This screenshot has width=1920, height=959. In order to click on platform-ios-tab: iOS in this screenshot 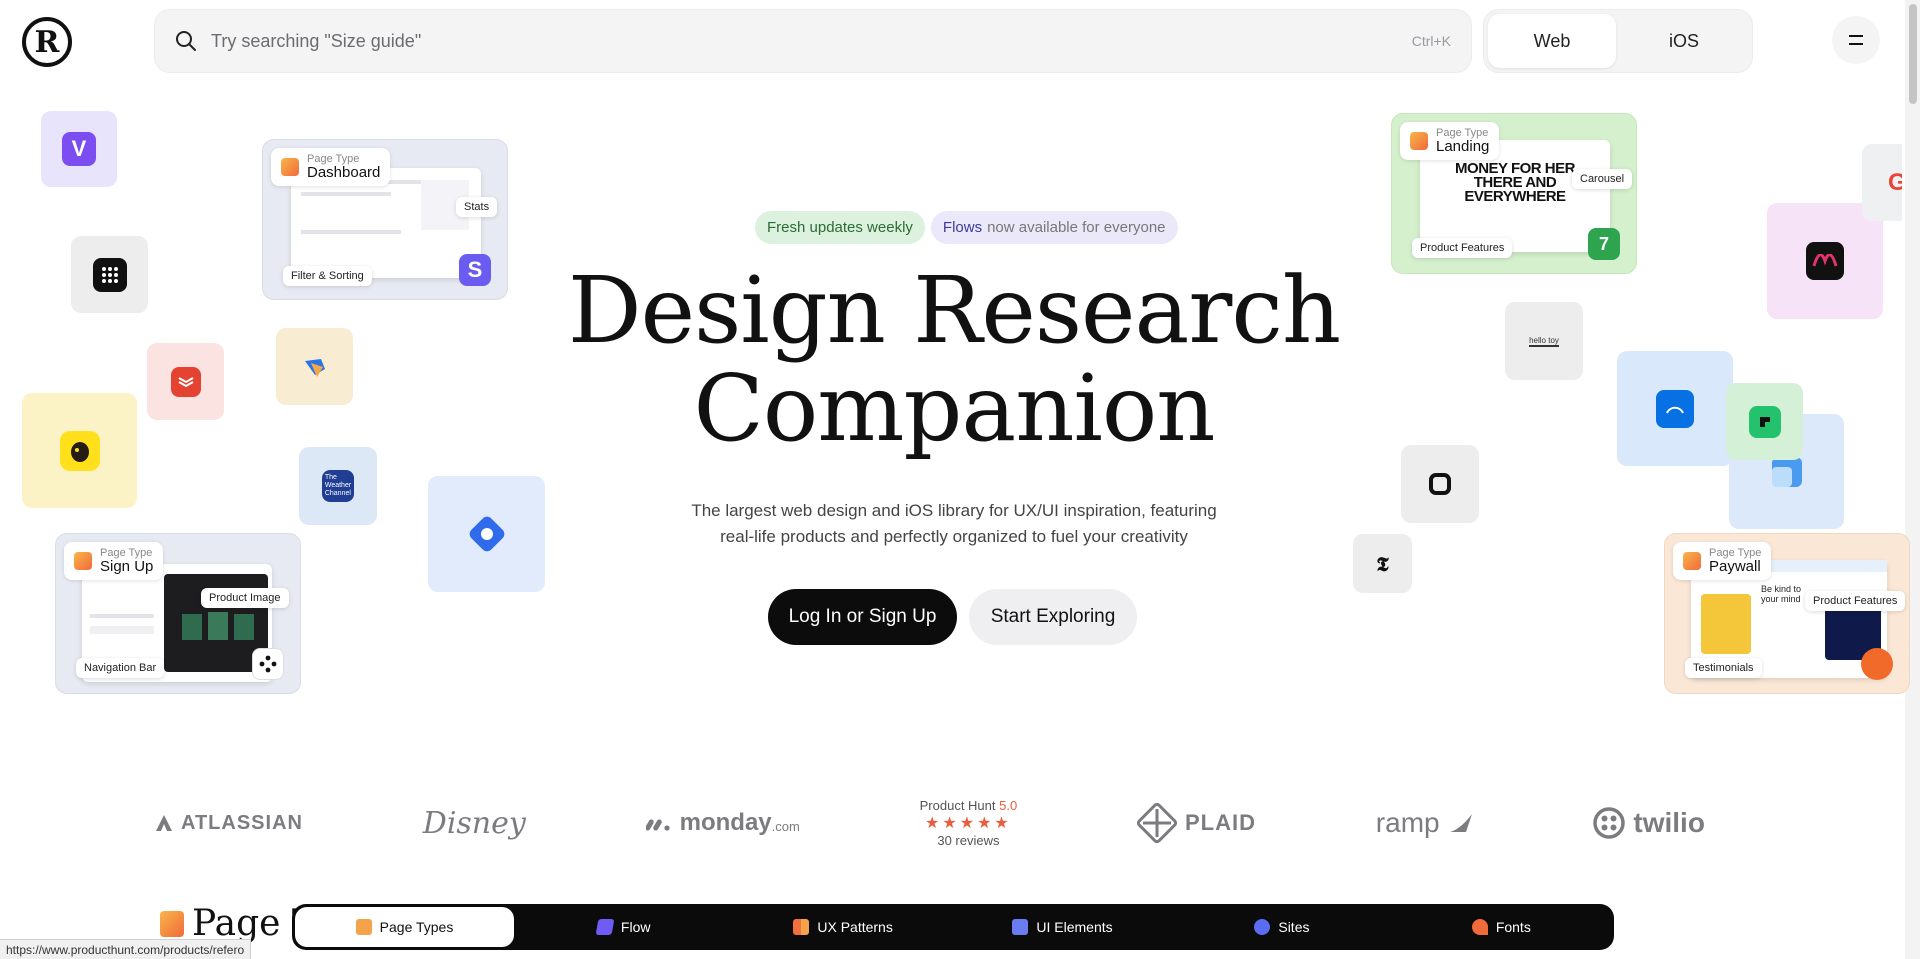, I will do `click(1684, 41)`.